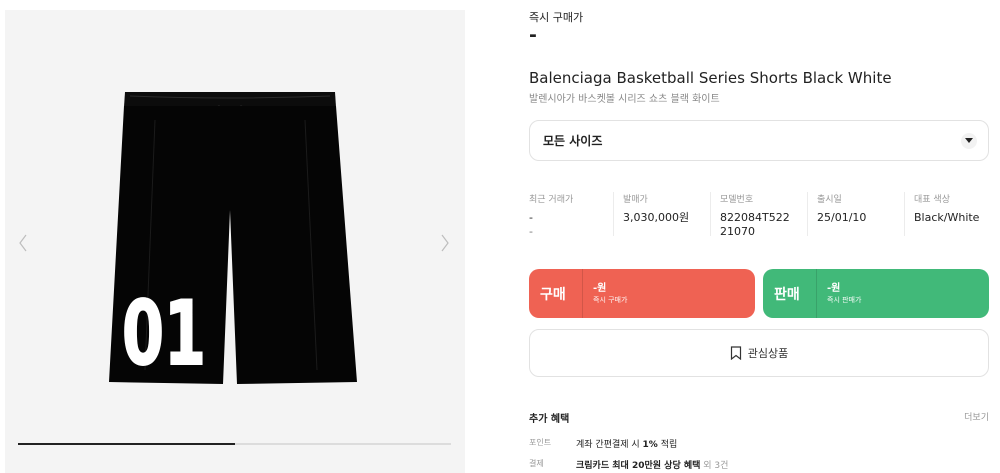 This screenshot has height=473, width=1000. Describe the element at coordinates (600, 288) in the screenshot. I see `buy-price: -원` at that location.